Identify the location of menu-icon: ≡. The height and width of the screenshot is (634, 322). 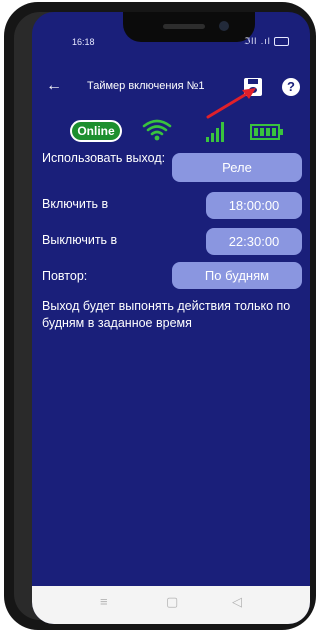
(104, 601).